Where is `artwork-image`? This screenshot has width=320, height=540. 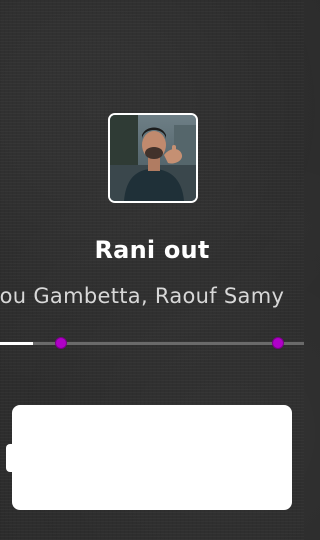
artwork-image is located at coordinates (153, 158).